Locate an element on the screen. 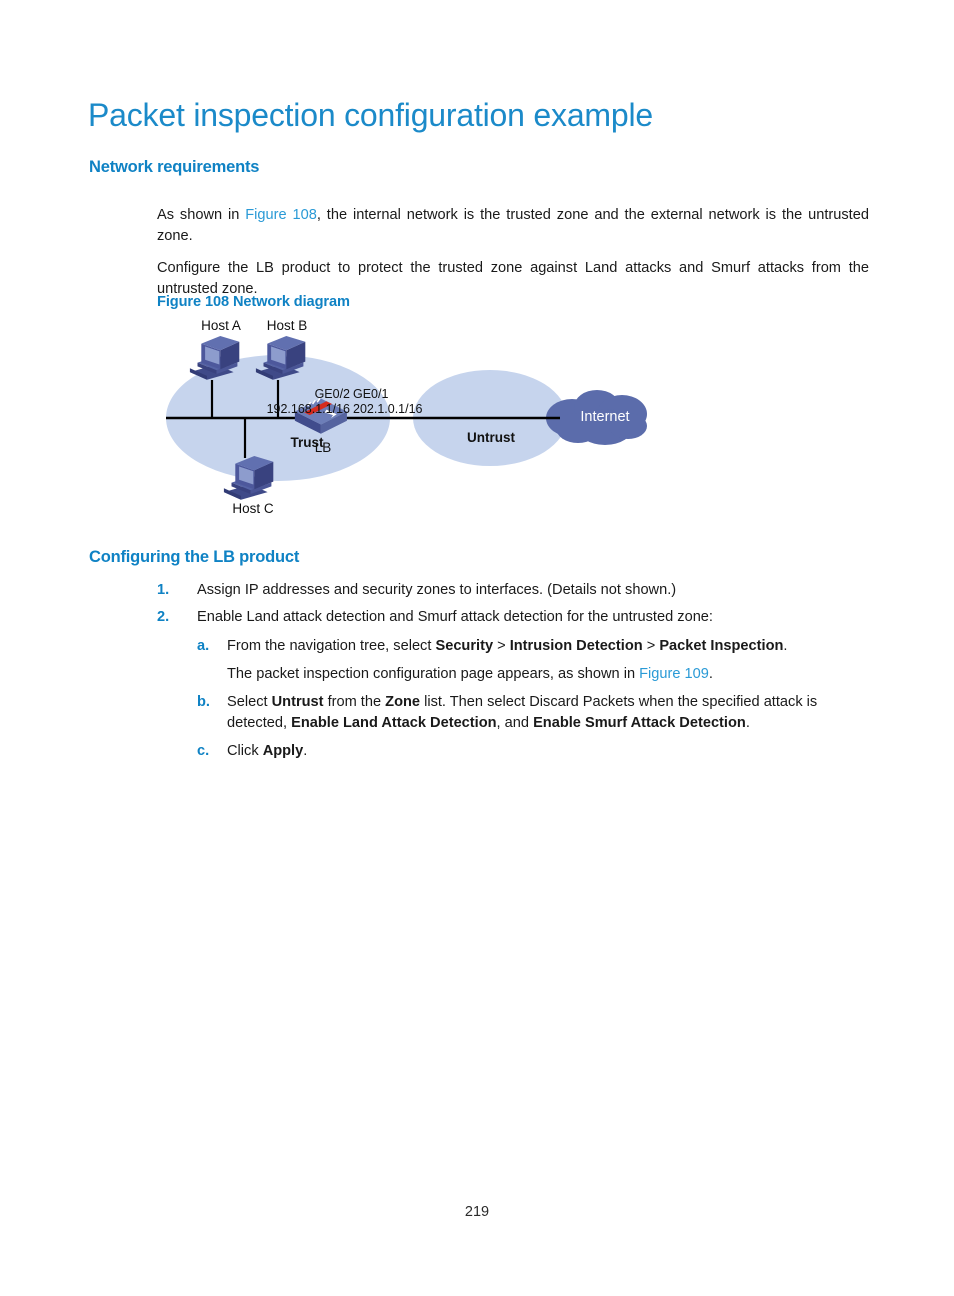 The image size is (954, 1296). step-2-marker: 2. is located at coordinates (163, 617).